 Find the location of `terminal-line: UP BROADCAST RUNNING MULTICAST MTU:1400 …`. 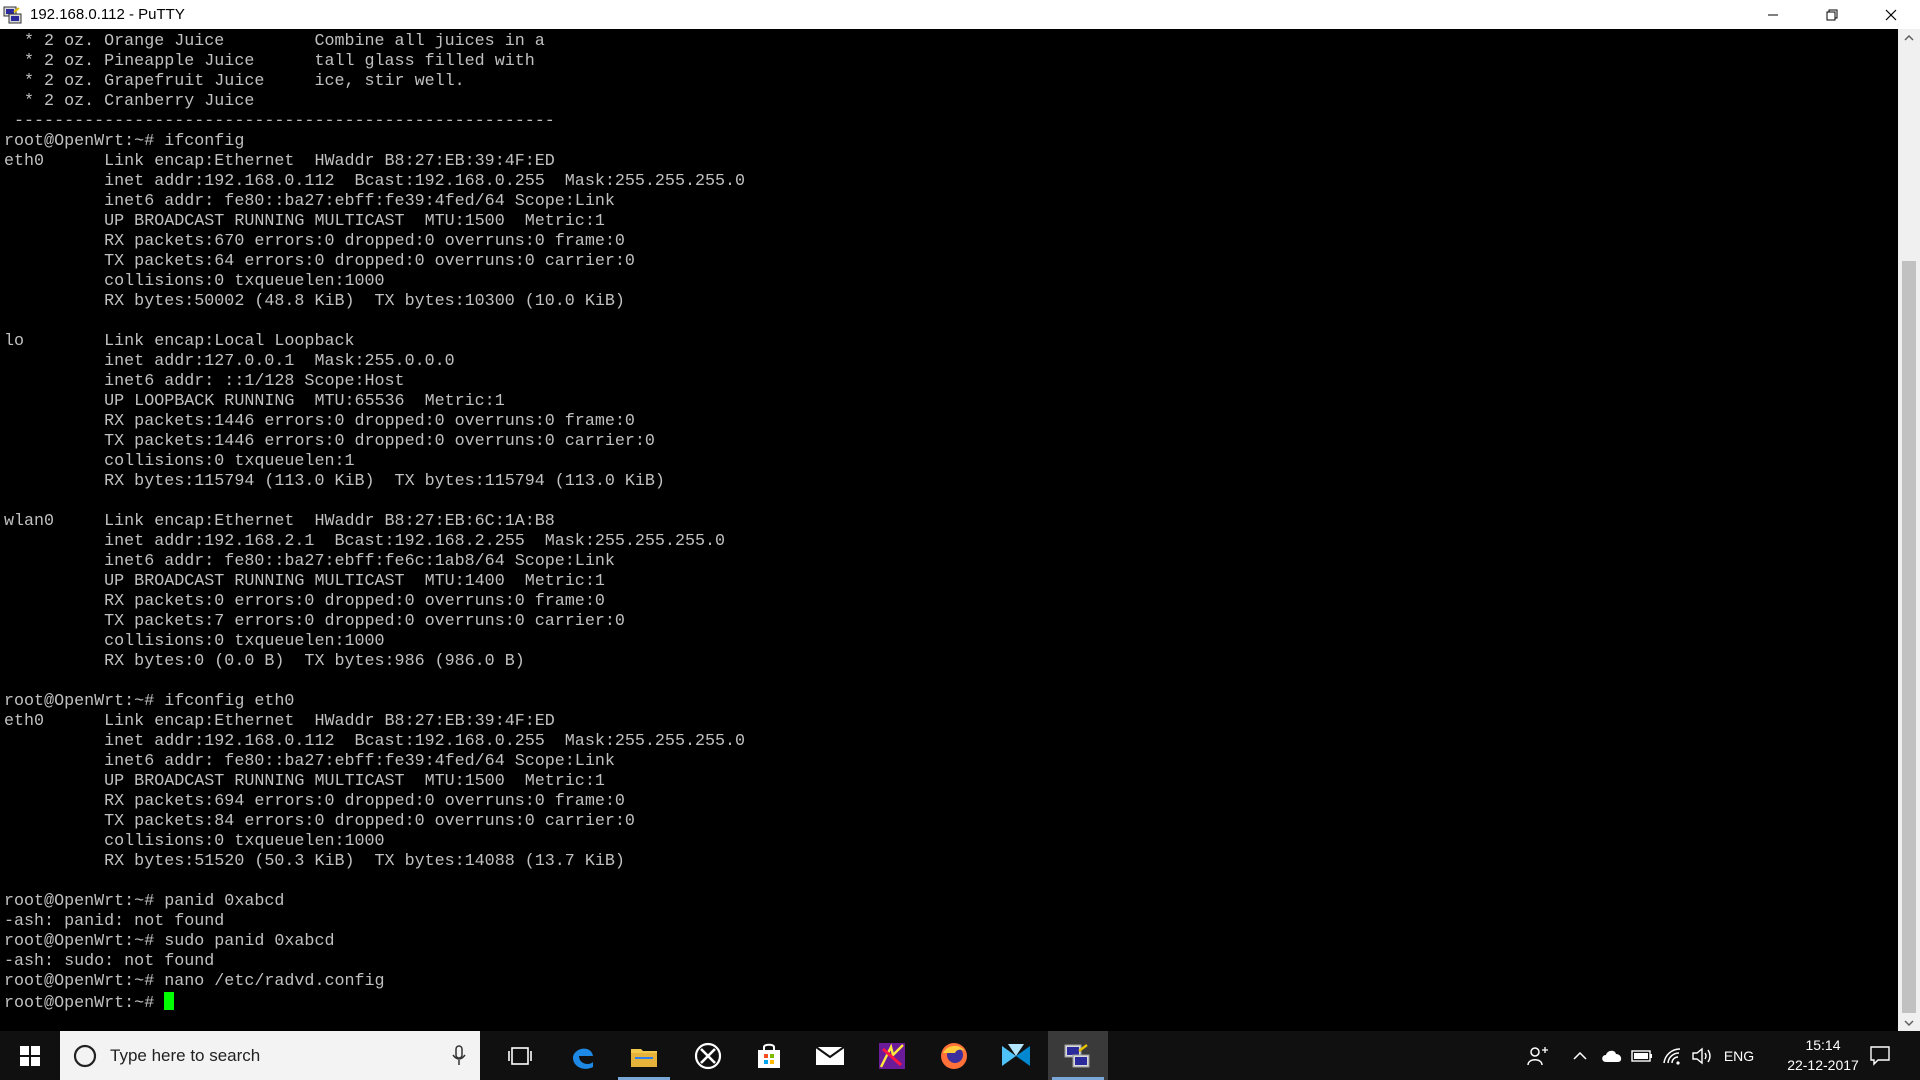

terminal-line: UP BROADCAST RUNNING MULTICAST MTU:1400 … is located at coordinates (304, 581).